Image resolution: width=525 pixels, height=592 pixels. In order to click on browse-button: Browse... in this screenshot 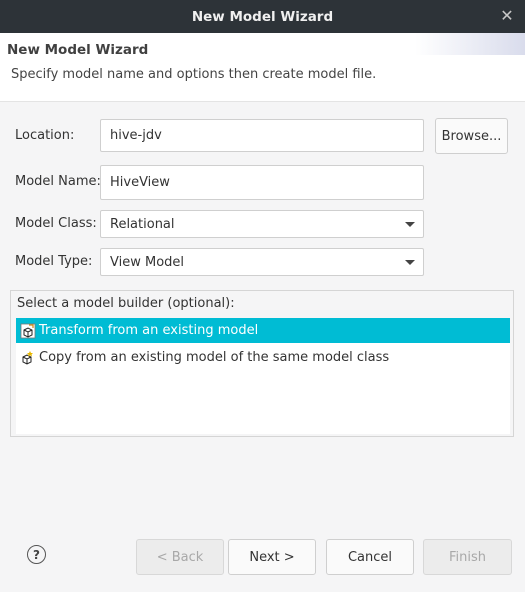, I will do `click(471, 136)`.